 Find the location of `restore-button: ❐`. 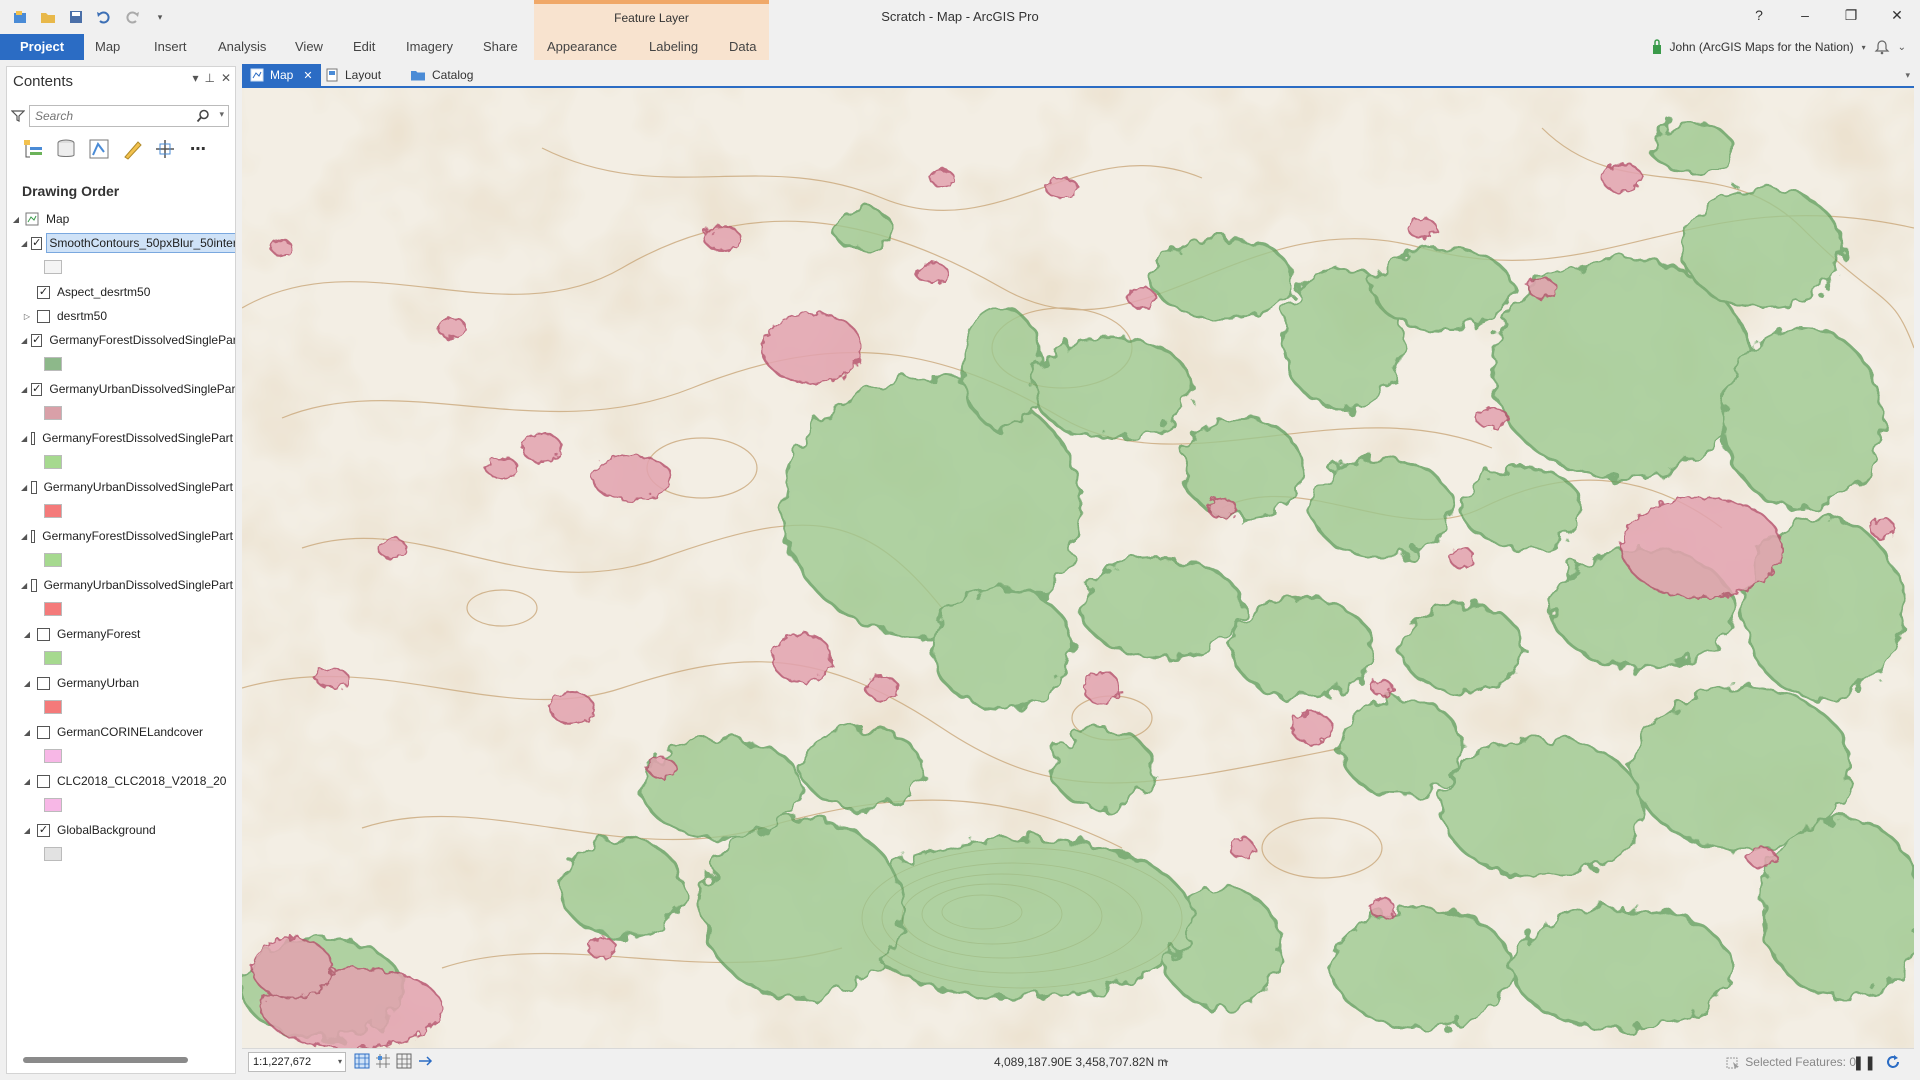

restore-button: ❐ is located at coordinates (1851, 15).